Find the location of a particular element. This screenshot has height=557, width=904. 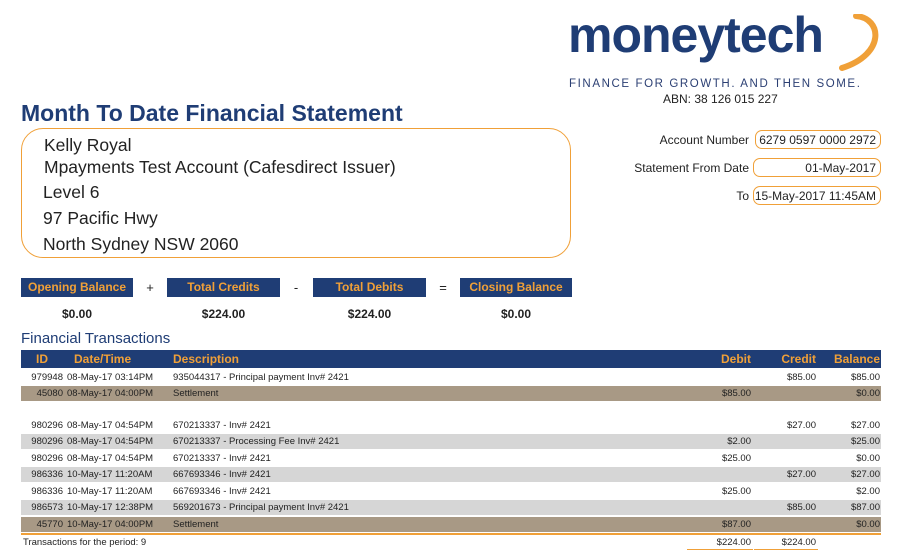

customer-name: Kelly Royal is located at coordinates (88, 145).